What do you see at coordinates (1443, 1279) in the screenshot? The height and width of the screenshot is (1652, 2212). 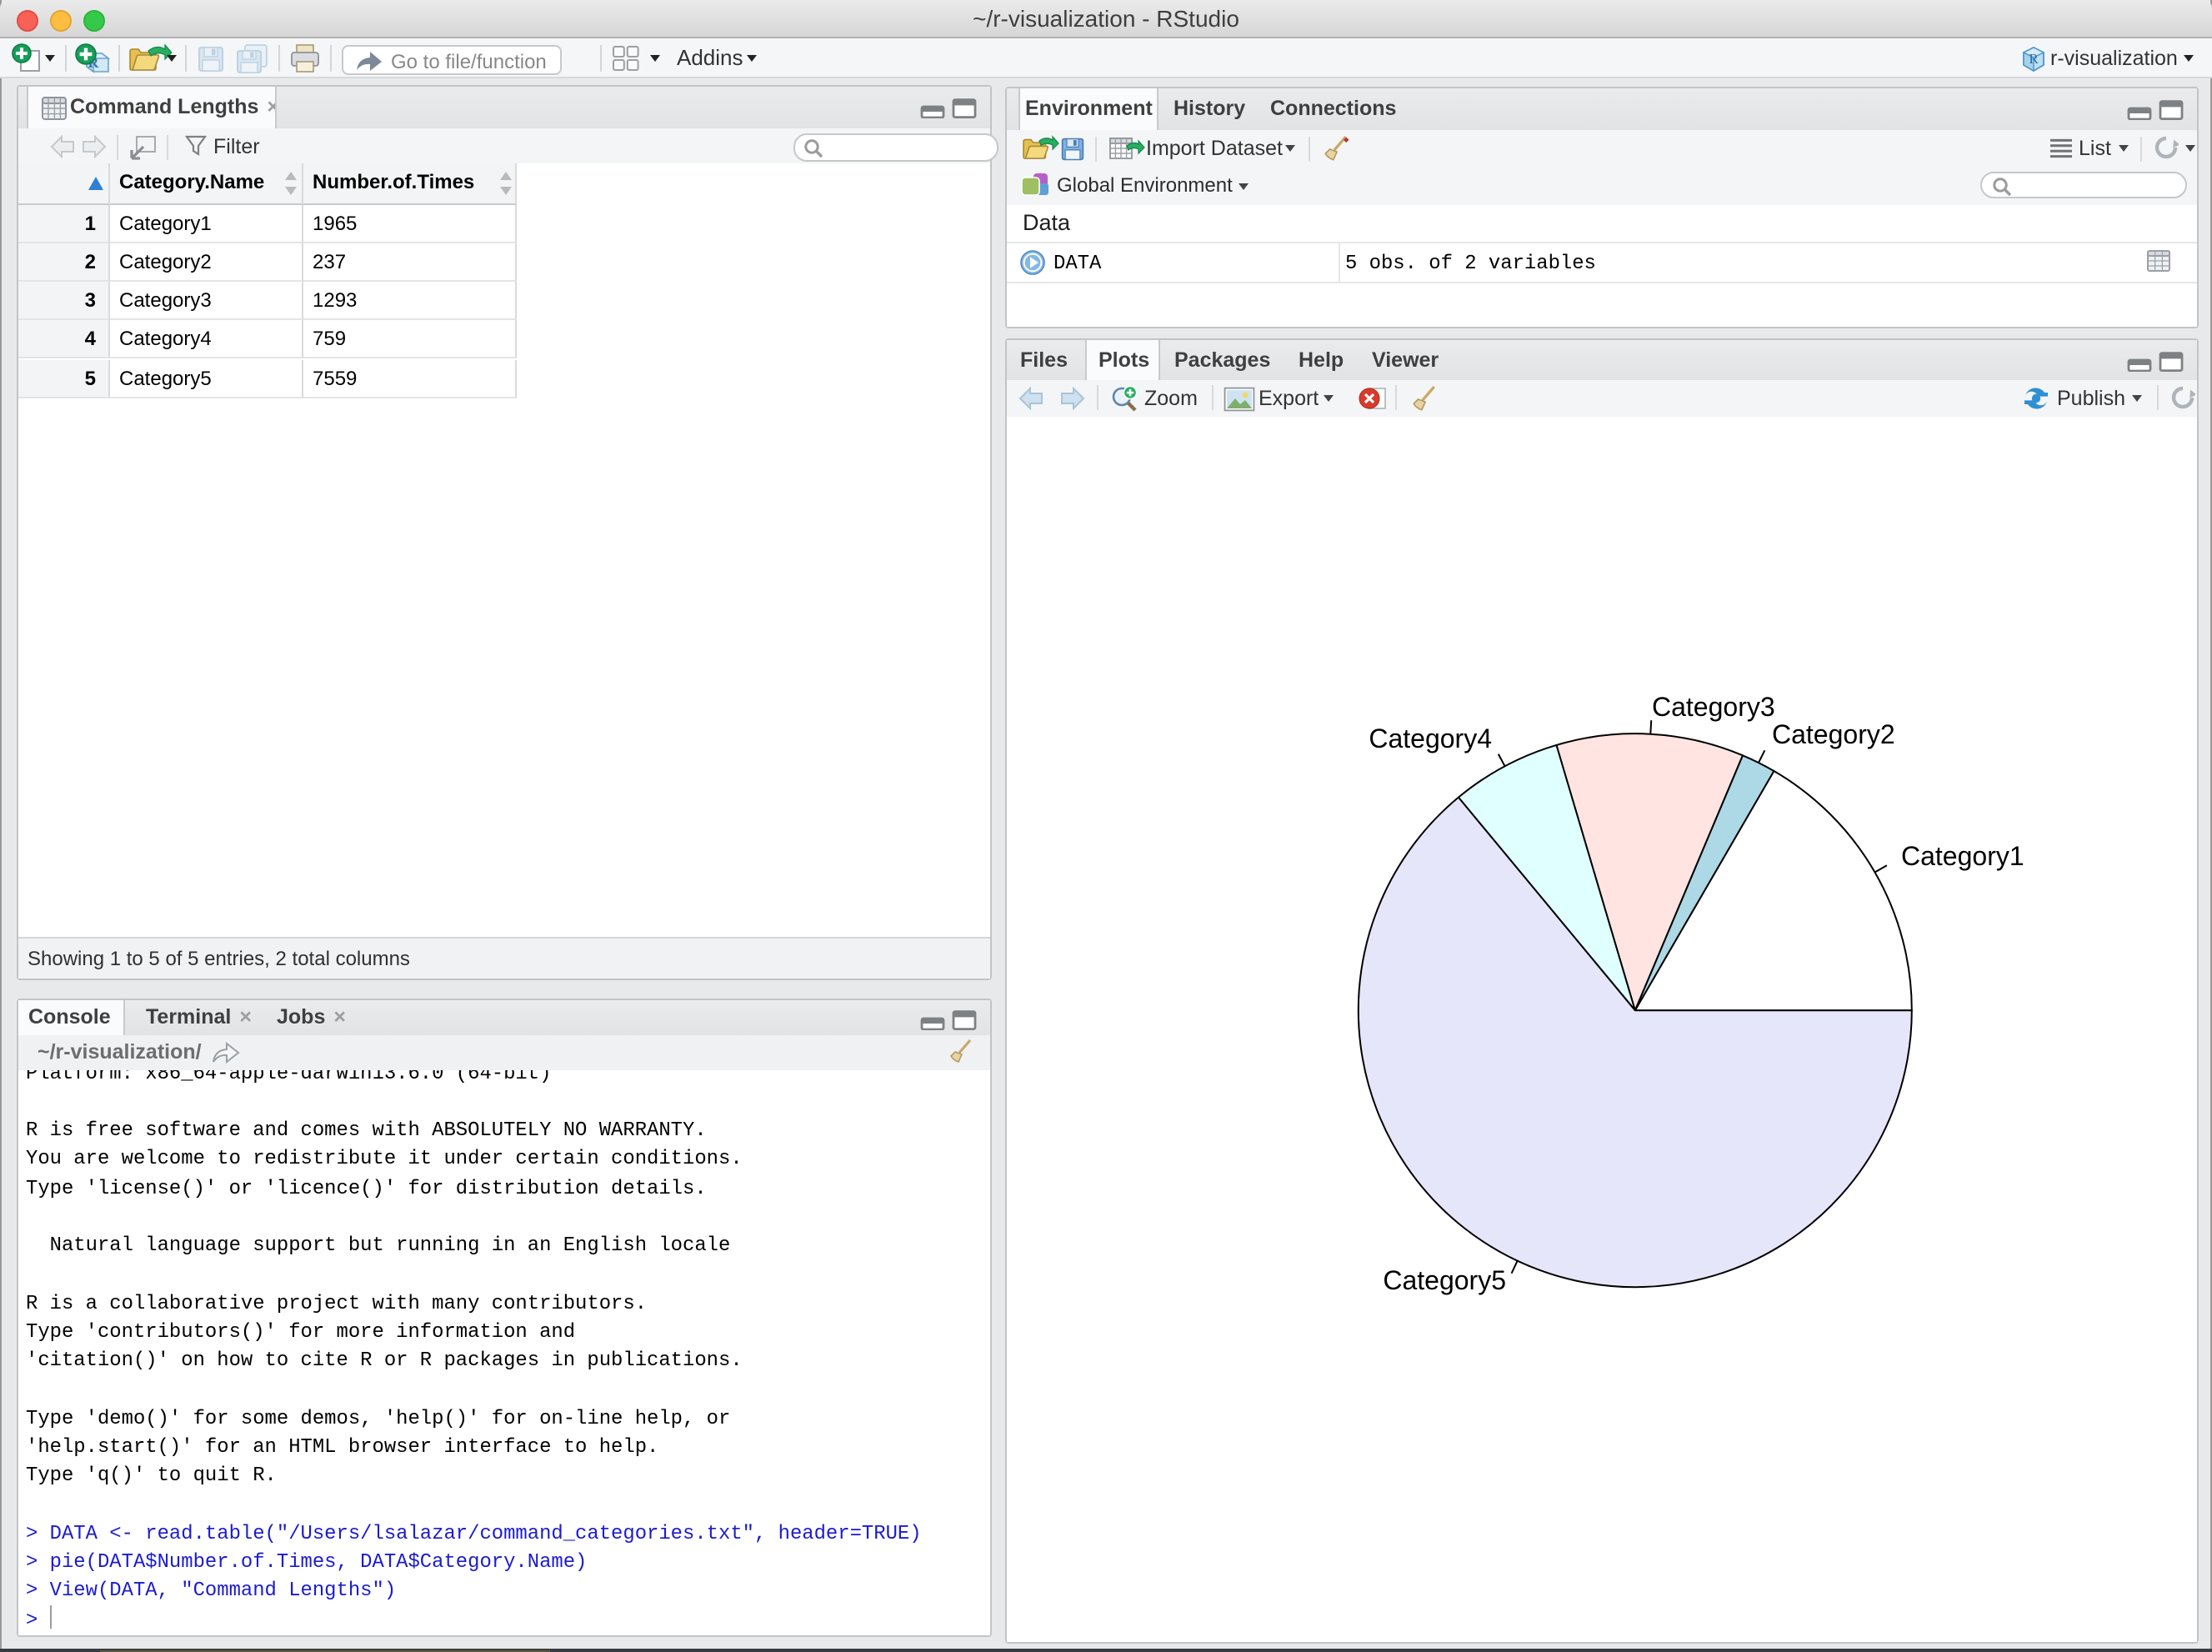 I see `svg-text: Category5` at bounding box center [1443, 1279].